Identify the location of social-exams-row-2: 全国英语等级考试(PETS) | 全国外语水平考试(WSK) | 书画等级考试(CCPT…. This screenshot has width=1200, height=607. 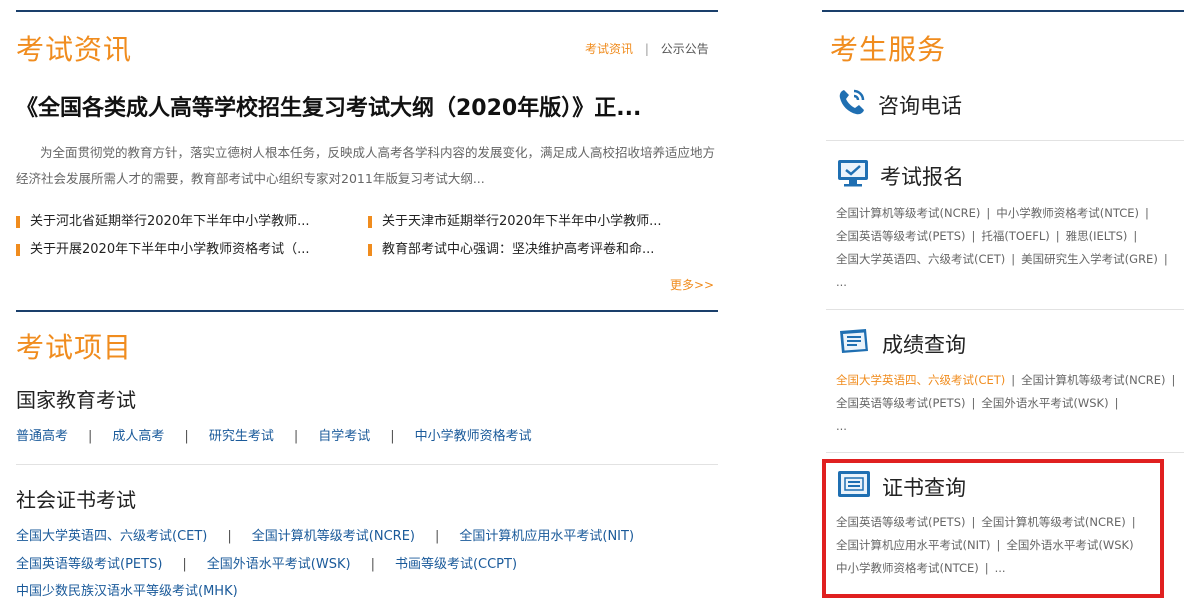
(266, 562).